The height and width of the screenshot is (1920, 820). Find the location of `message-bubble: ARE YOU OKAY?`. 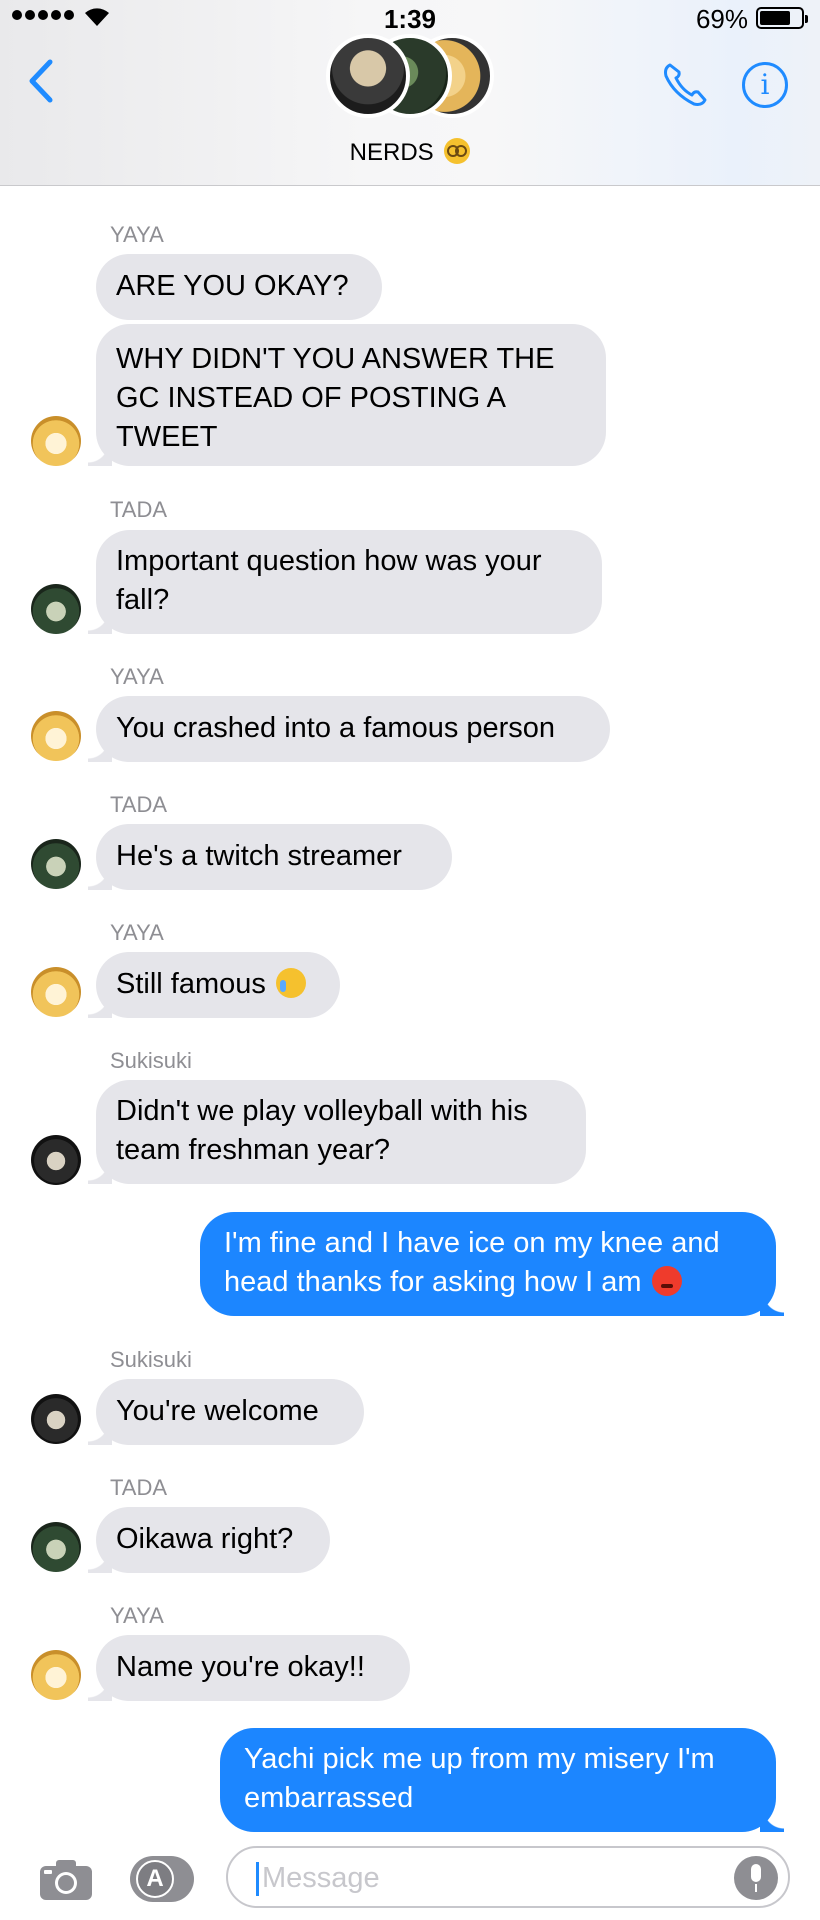

message-bubble: ARE YOU OKAY? is located at coordinates (239, 287).